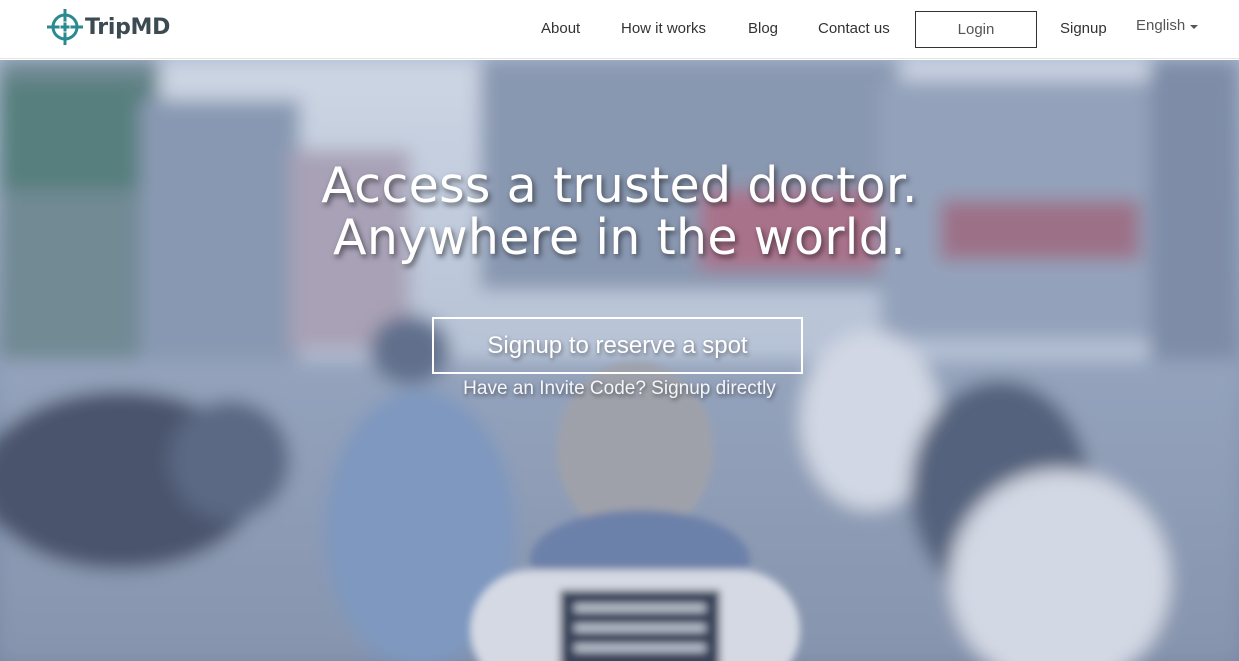 The height and width of the screenshot is (661, 1239). What do you see at coordinates (619, 185) in the screenshot?
I see `hero-headline-line-1: Access a trusted doctor.` at bounding box center [619, 185].